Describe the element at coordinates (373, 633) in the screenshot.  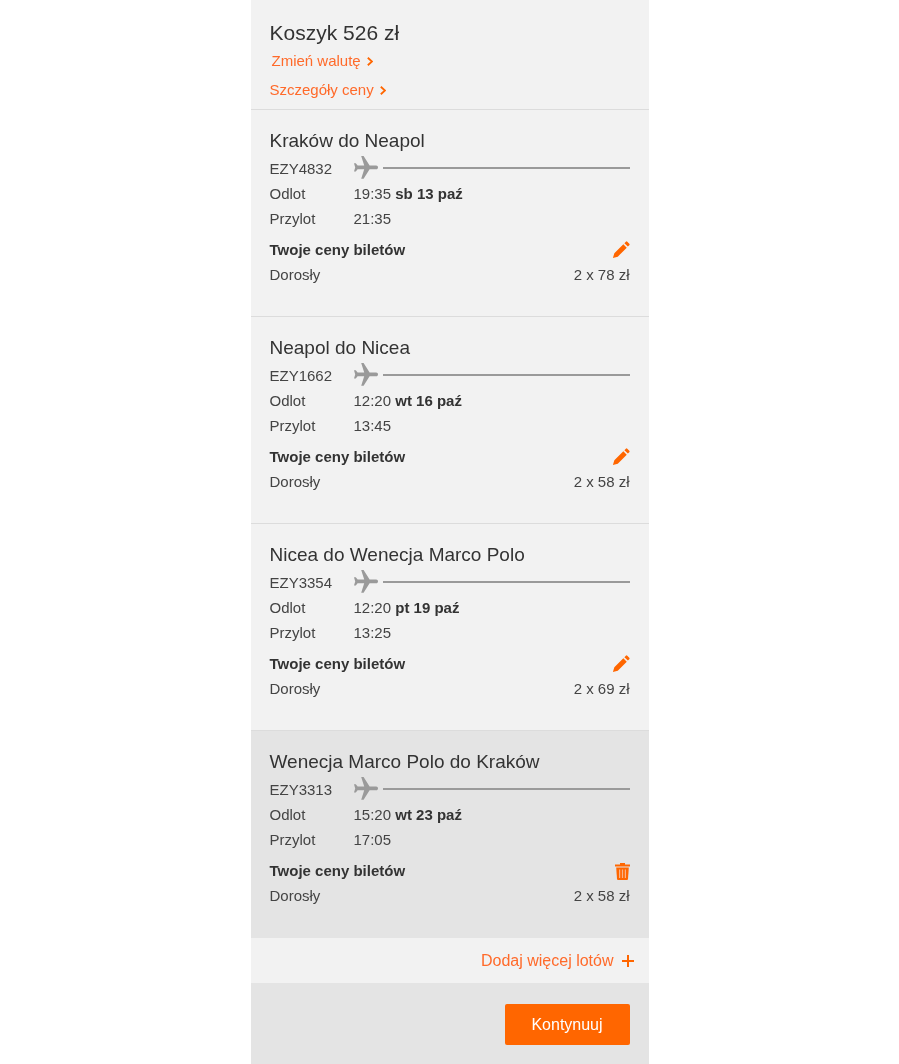
I see `arrival-time: 13:25` at that location.